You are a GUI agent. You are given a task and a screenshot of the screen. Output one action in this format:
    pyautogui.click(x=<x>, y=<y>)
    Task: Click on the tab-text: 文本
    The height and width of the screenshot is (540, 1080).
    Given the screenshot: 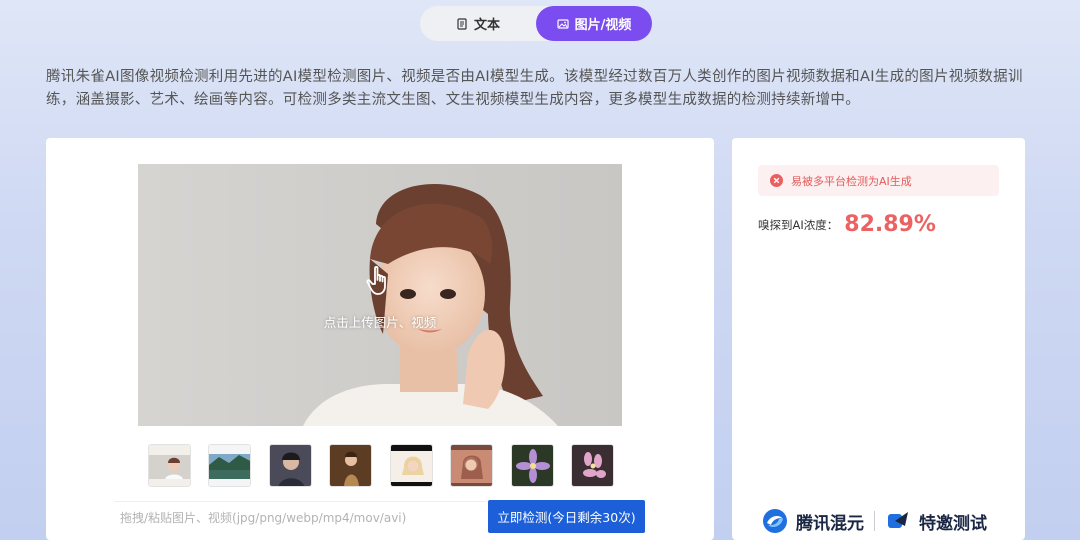 What is the action you would take?
    pyautogui.click(x=478, y=23)
    